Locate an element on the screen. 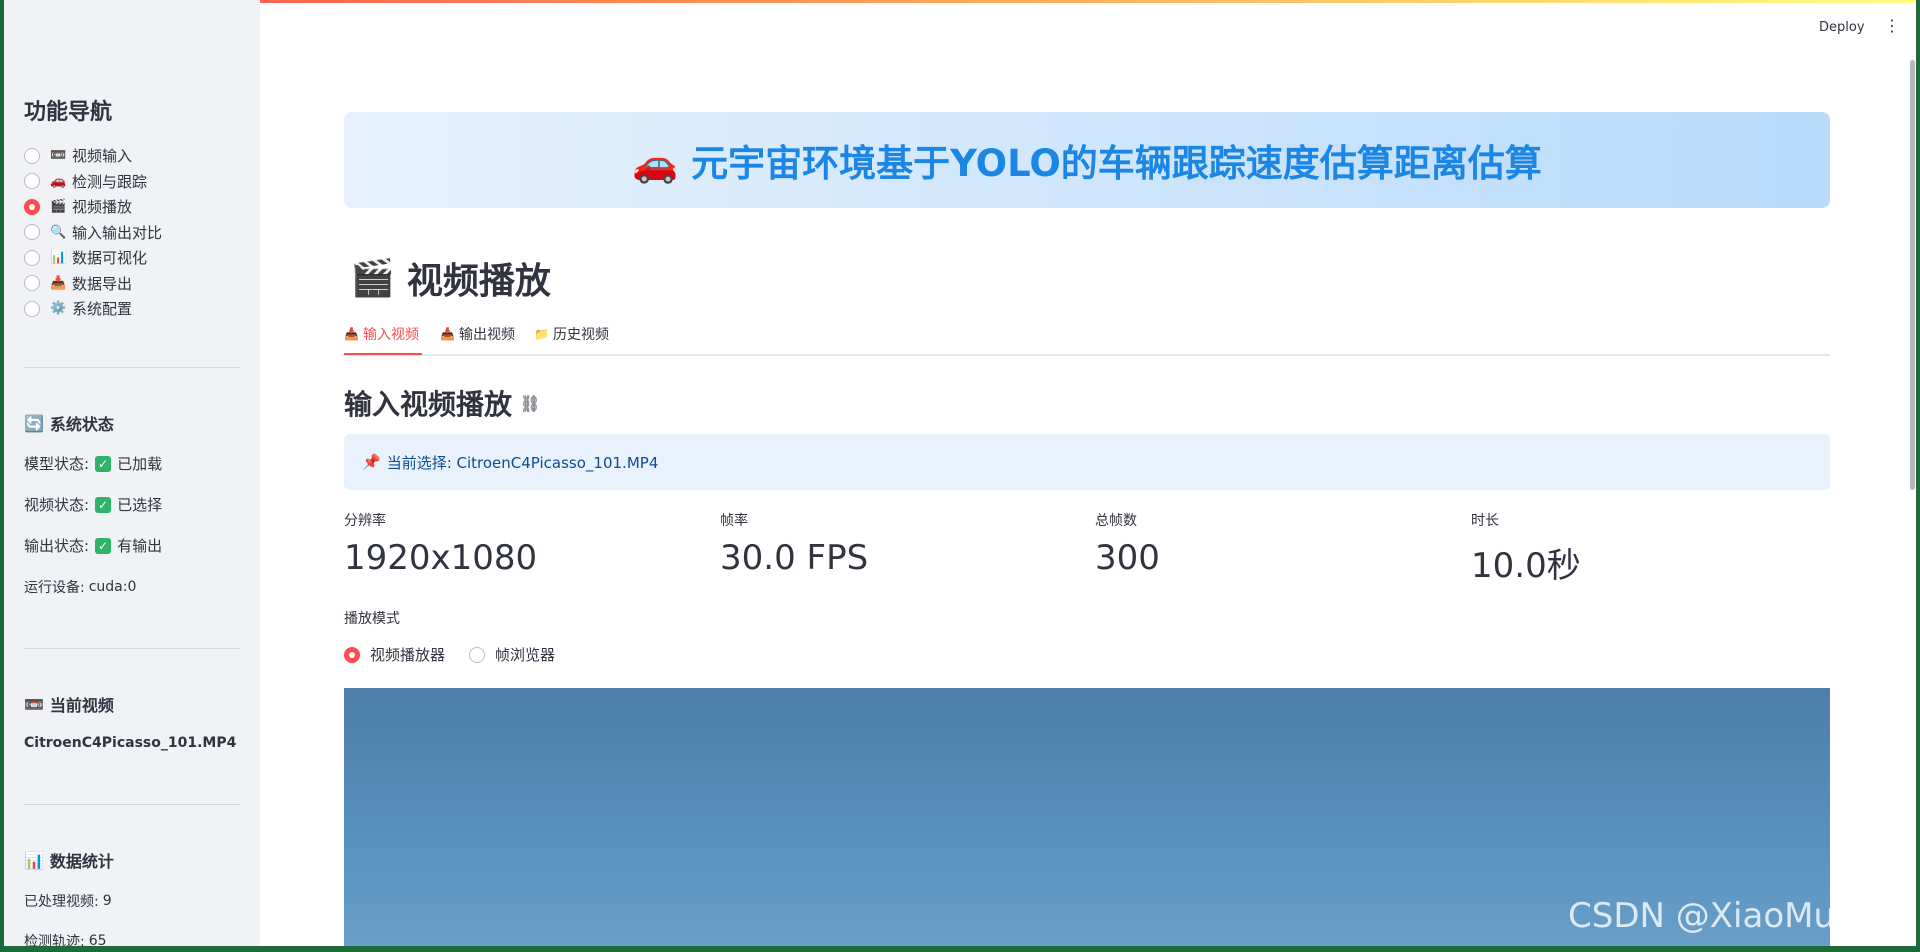  section-title: 输入视频播放 is located at coordinates (428, 404).